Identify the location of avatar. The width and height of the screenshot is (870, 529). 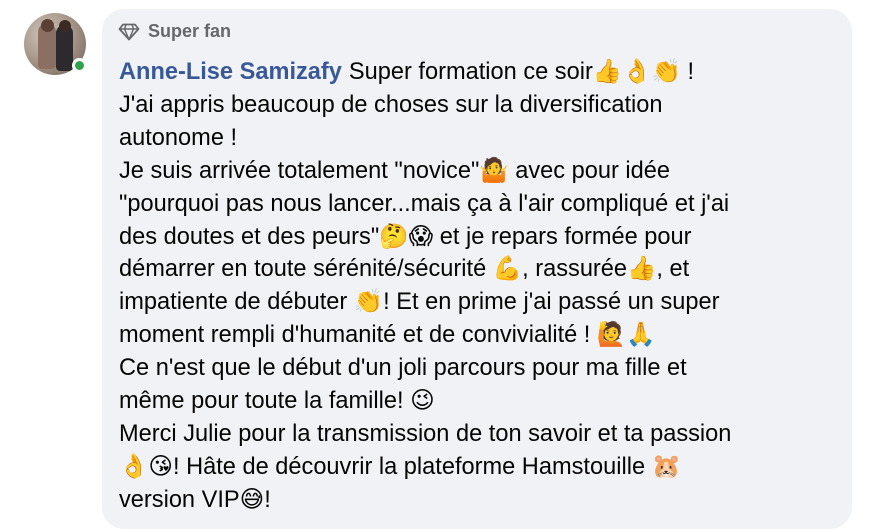
(55, 44).